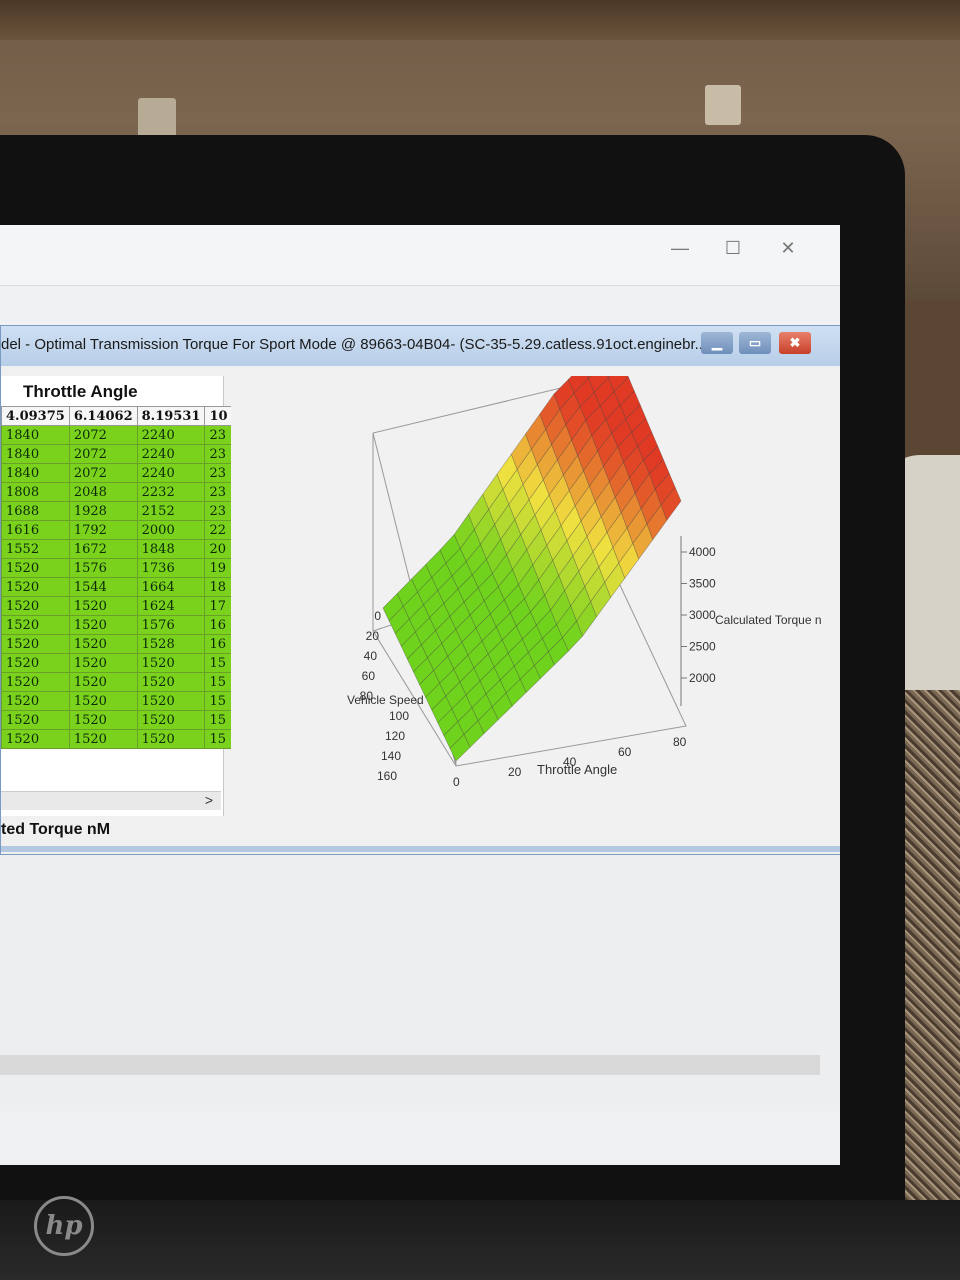 The height and width of the screenshot is (1280, 960). I want to click on table-row: 1520 1520 1528 16, so click(117, 644).